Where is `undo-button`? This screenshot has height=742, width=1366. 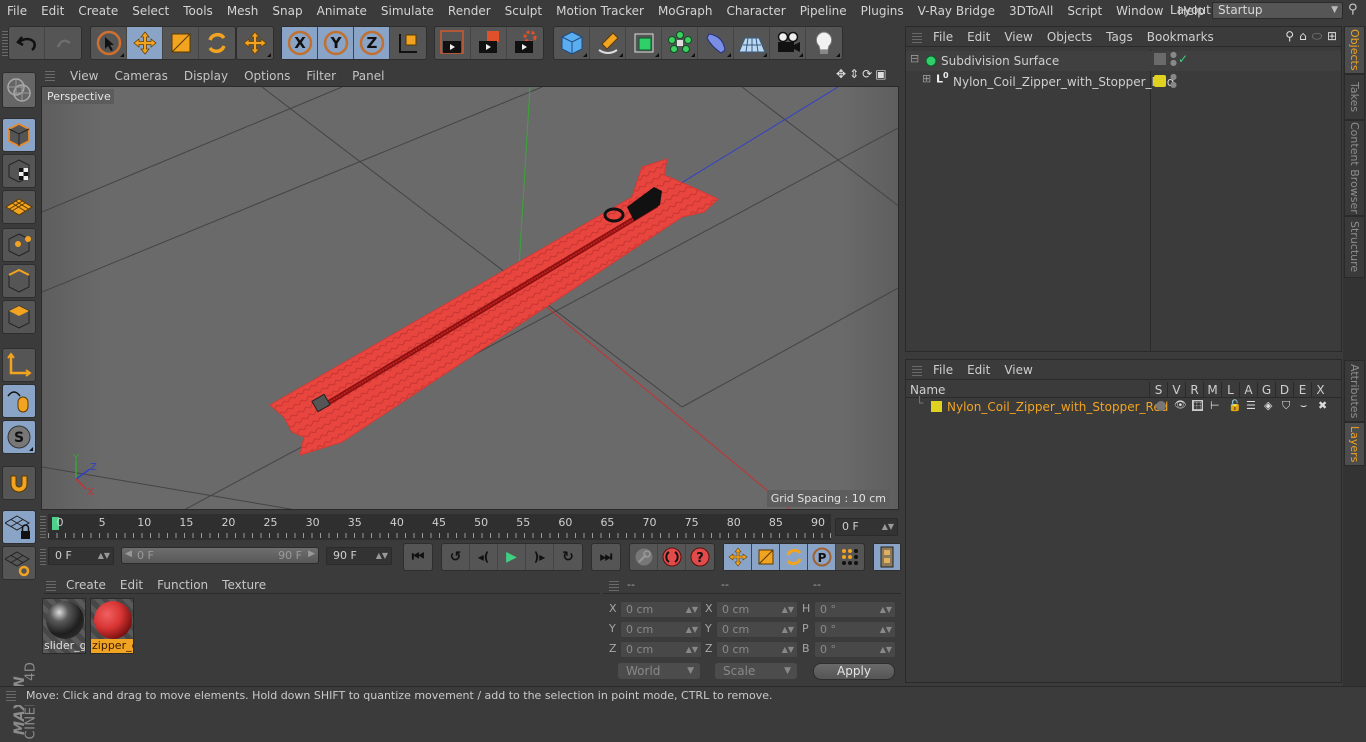 undo-button is located at coordinates (27, 43).